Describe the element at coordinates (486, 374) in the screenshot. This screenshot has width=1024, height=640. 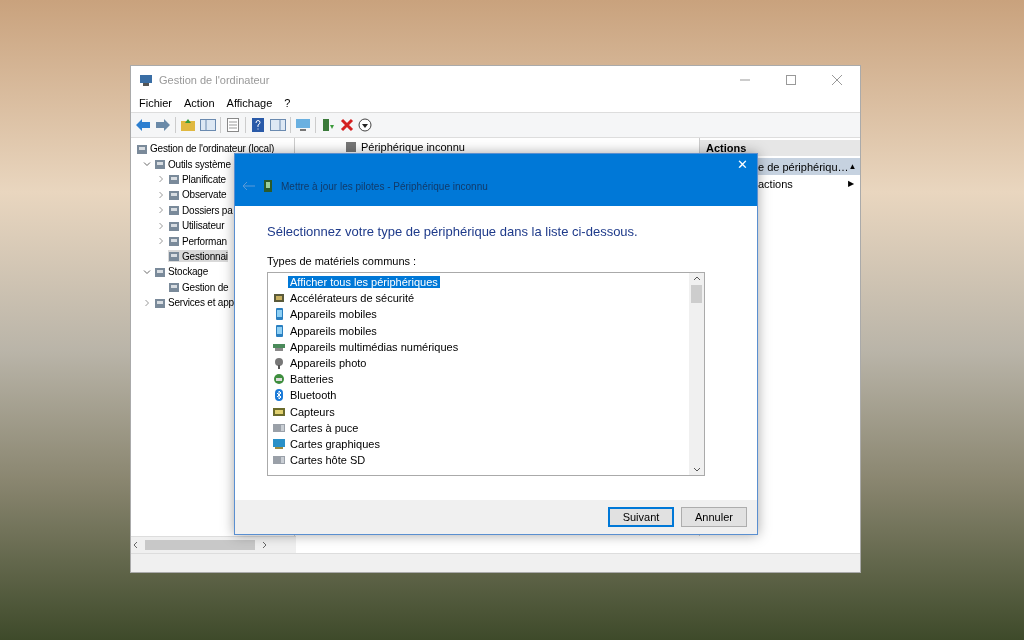
I see `device-type-list` at that location.